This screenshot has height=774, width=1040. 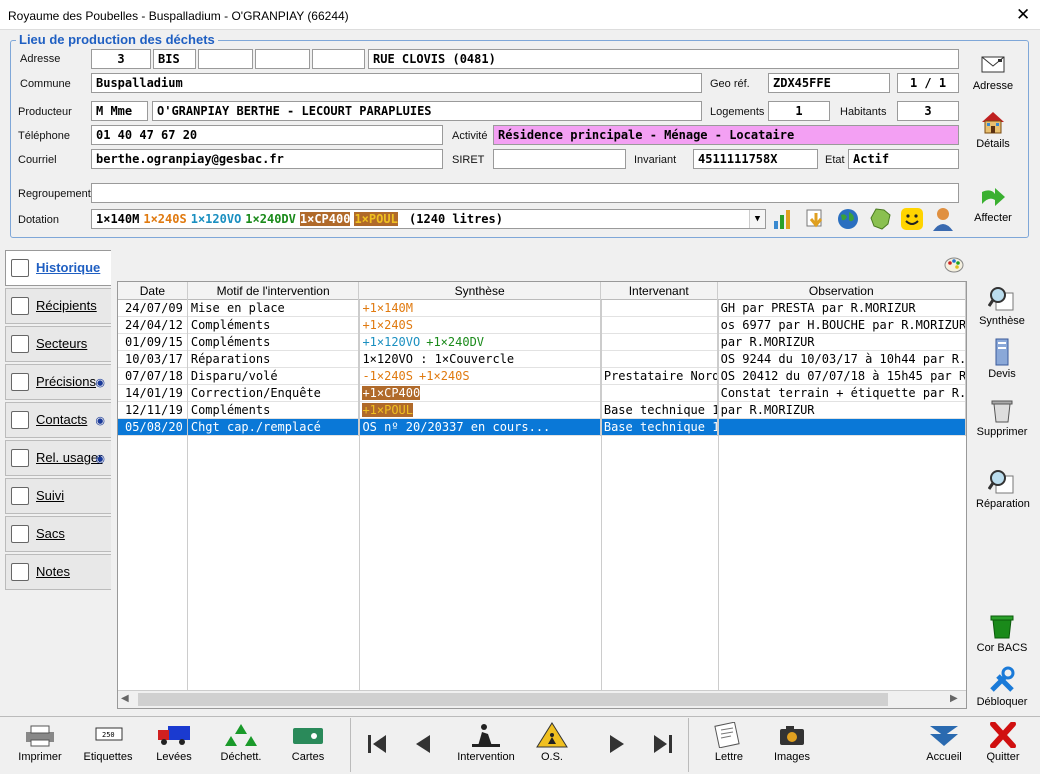 What do you see at coordinates (58, 382) in the screenshot?
I see `tab-pr-cisions: Précisions ◉` at bounding box center [58, 382].